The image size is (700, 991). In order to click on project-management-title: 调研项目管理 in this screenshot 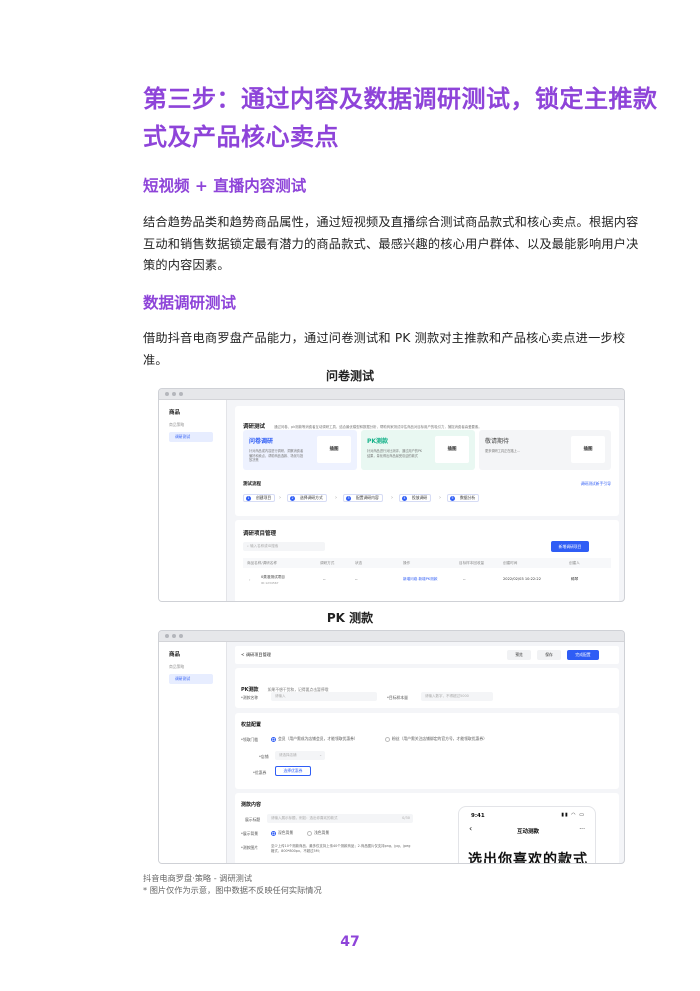, I will do `click(260, 534)`.